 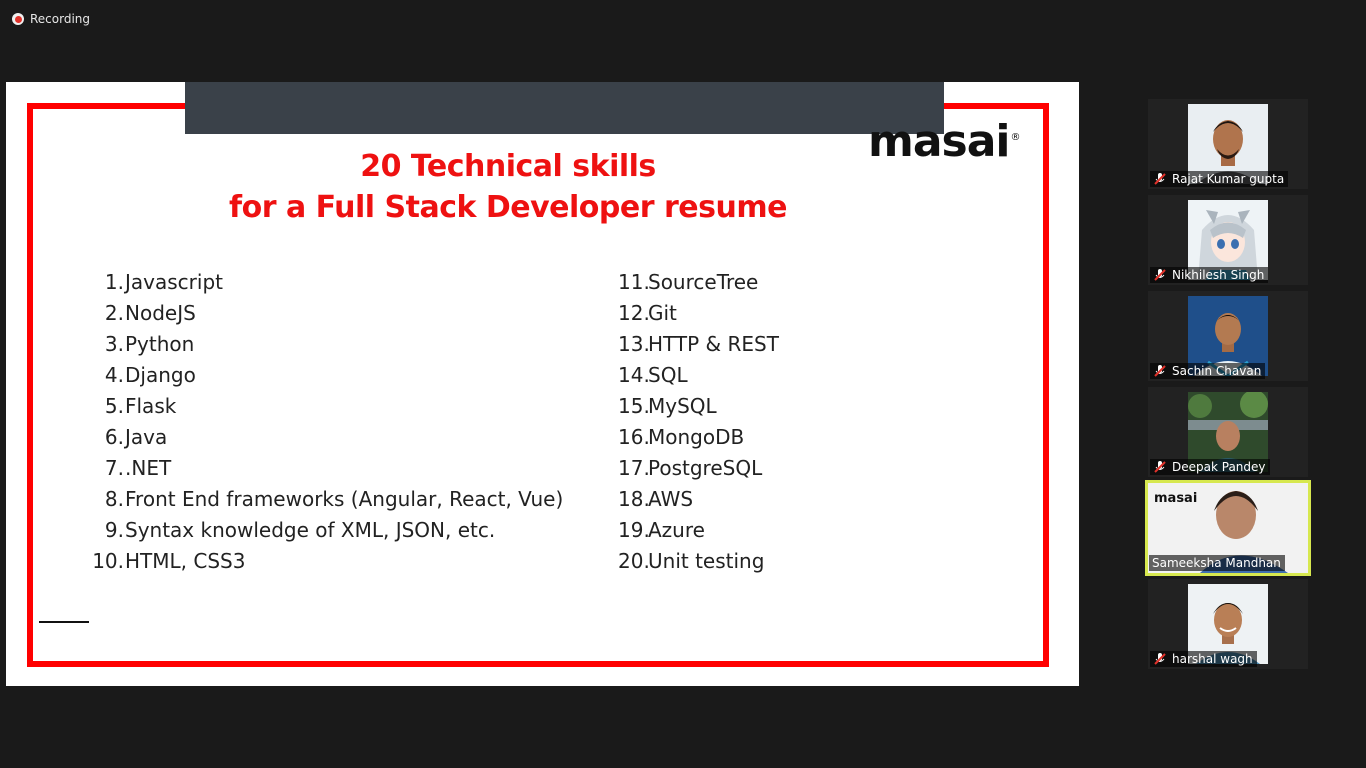 I want to click on list-item: 6. Java, so click(x=136, y=437).